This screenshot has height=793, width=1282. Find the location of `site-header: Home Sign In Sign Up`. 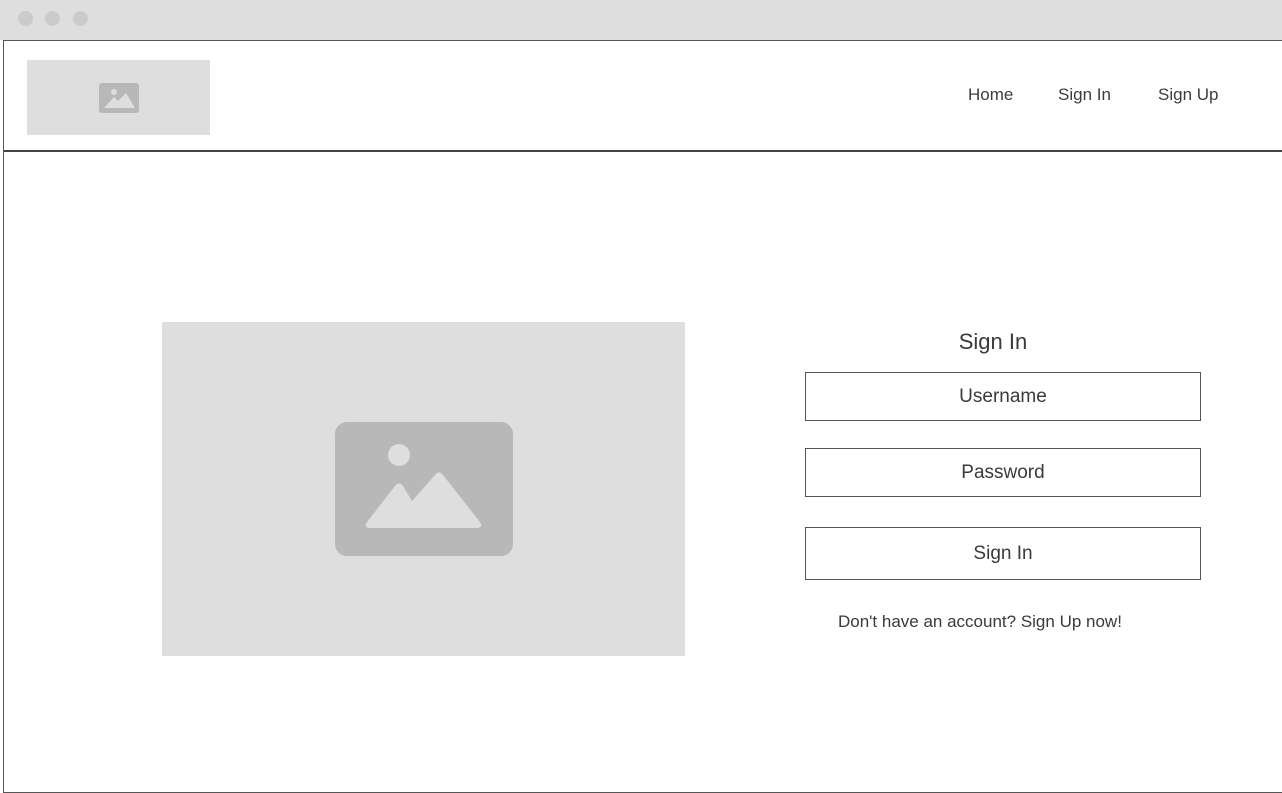

site-header: Home Sign In Sign Up is located at coordinates (643, 96).